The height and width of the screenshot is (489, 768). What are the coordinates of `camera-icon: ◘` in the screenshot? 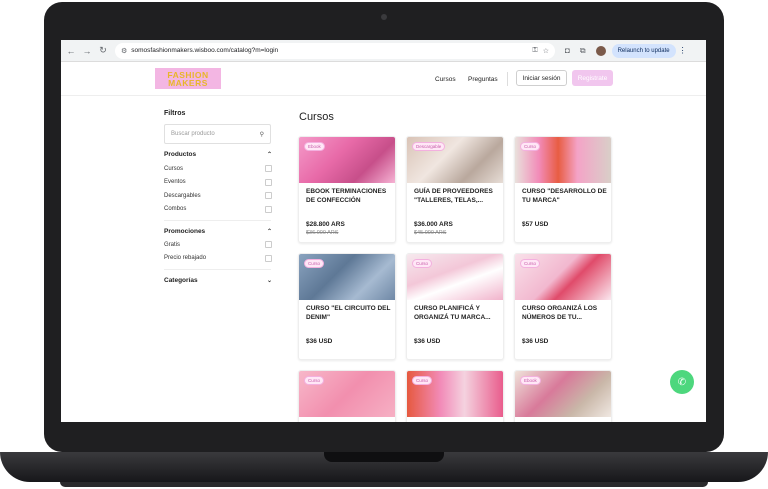 It's located at (567, 50).